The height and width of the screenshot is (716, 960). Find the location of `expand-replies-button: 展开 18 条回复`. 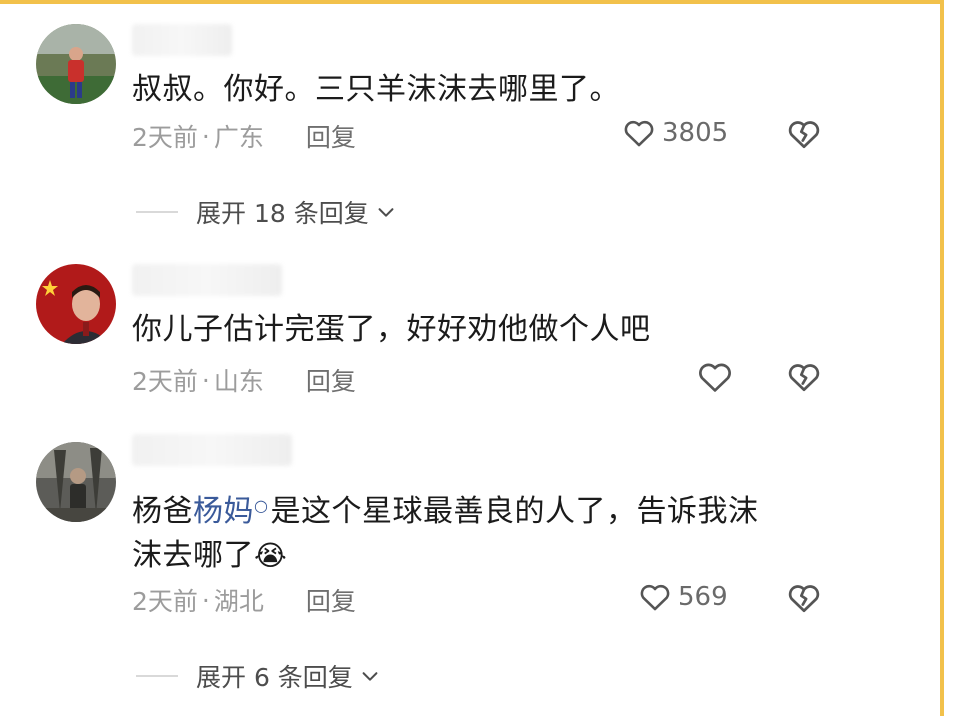

expand-replies-button: 展开 18 条回复 is located at coordinates (266, 212).